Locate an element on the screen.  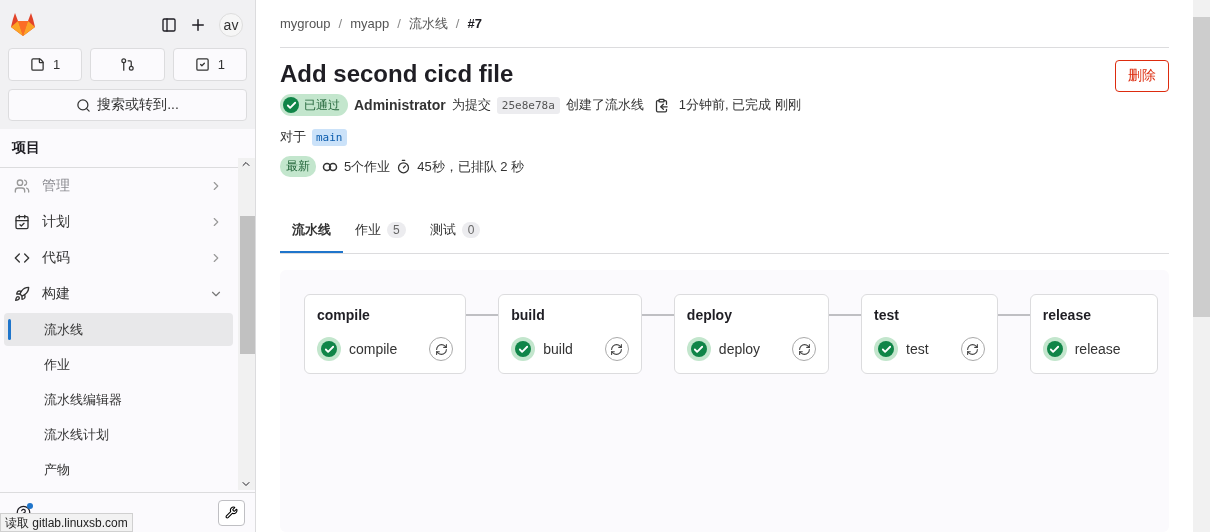
issues-counter-button: 1 is located at coordinates (45, 64).